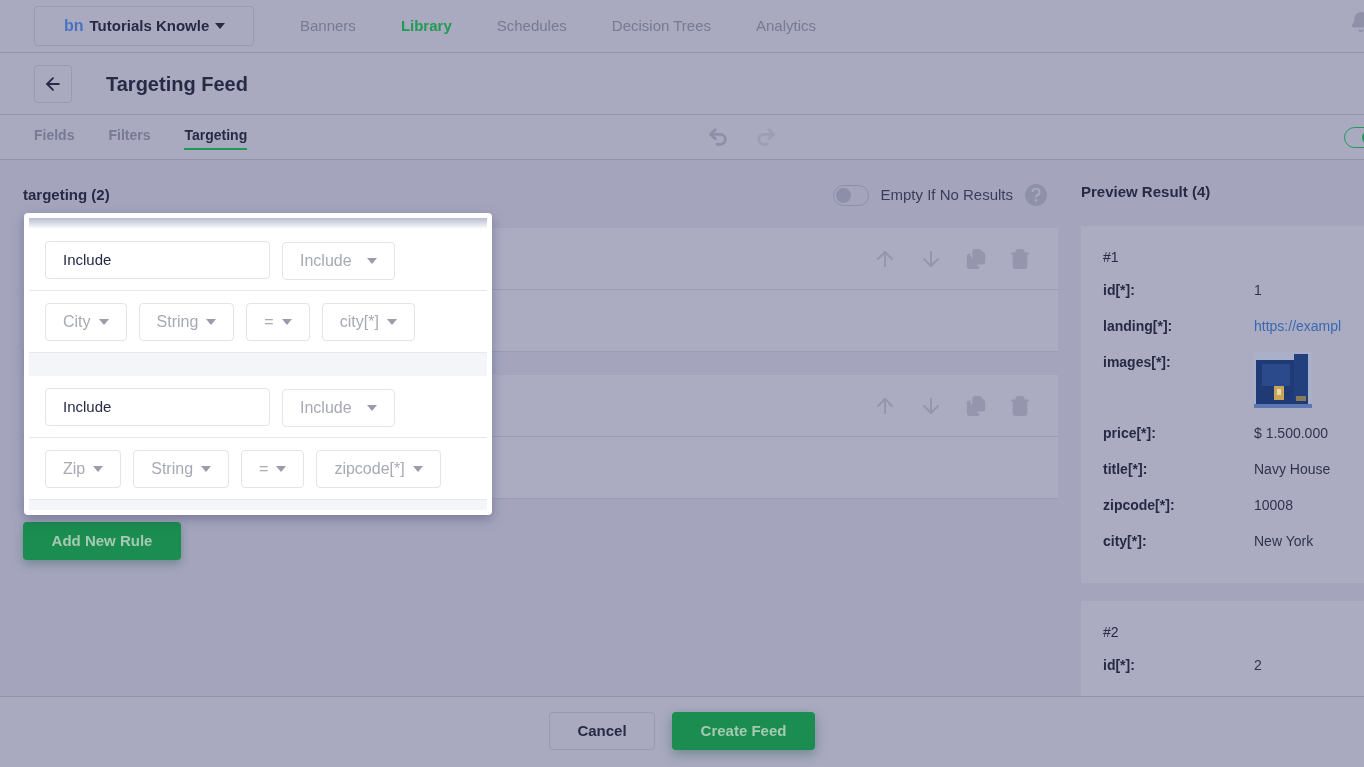 The image size is (1364, 767). I want to click on dropdown: zipcode[*], so click(378, 468).